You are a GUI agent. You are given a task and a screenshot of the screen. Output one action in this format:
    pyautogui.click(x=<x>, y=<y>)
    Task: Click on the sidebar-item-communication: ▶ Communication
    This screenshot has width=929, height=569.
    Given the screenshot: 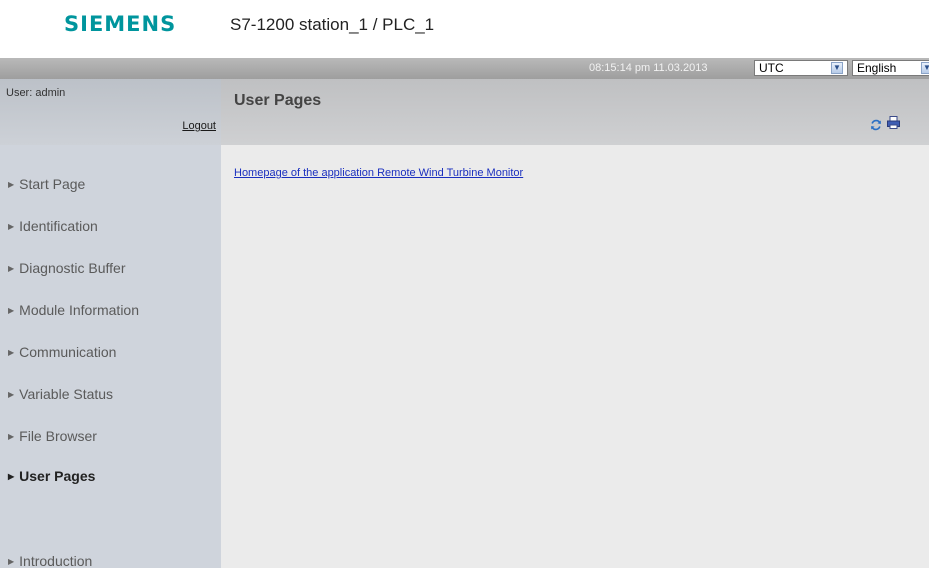 What is the action you would take?
    pyautogui.click(x=62, y=352)
    